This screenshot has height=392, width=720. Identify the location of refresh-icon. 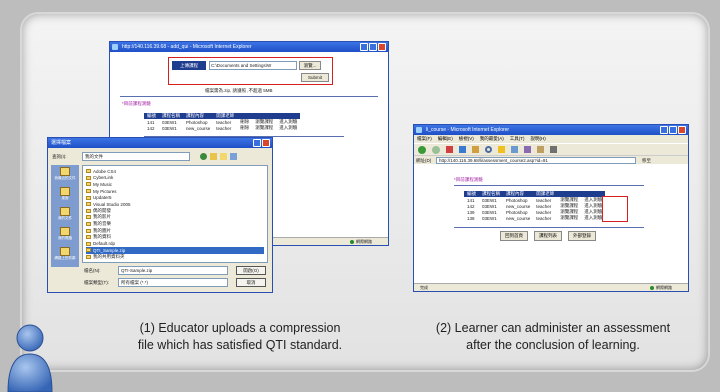
(462, 149).